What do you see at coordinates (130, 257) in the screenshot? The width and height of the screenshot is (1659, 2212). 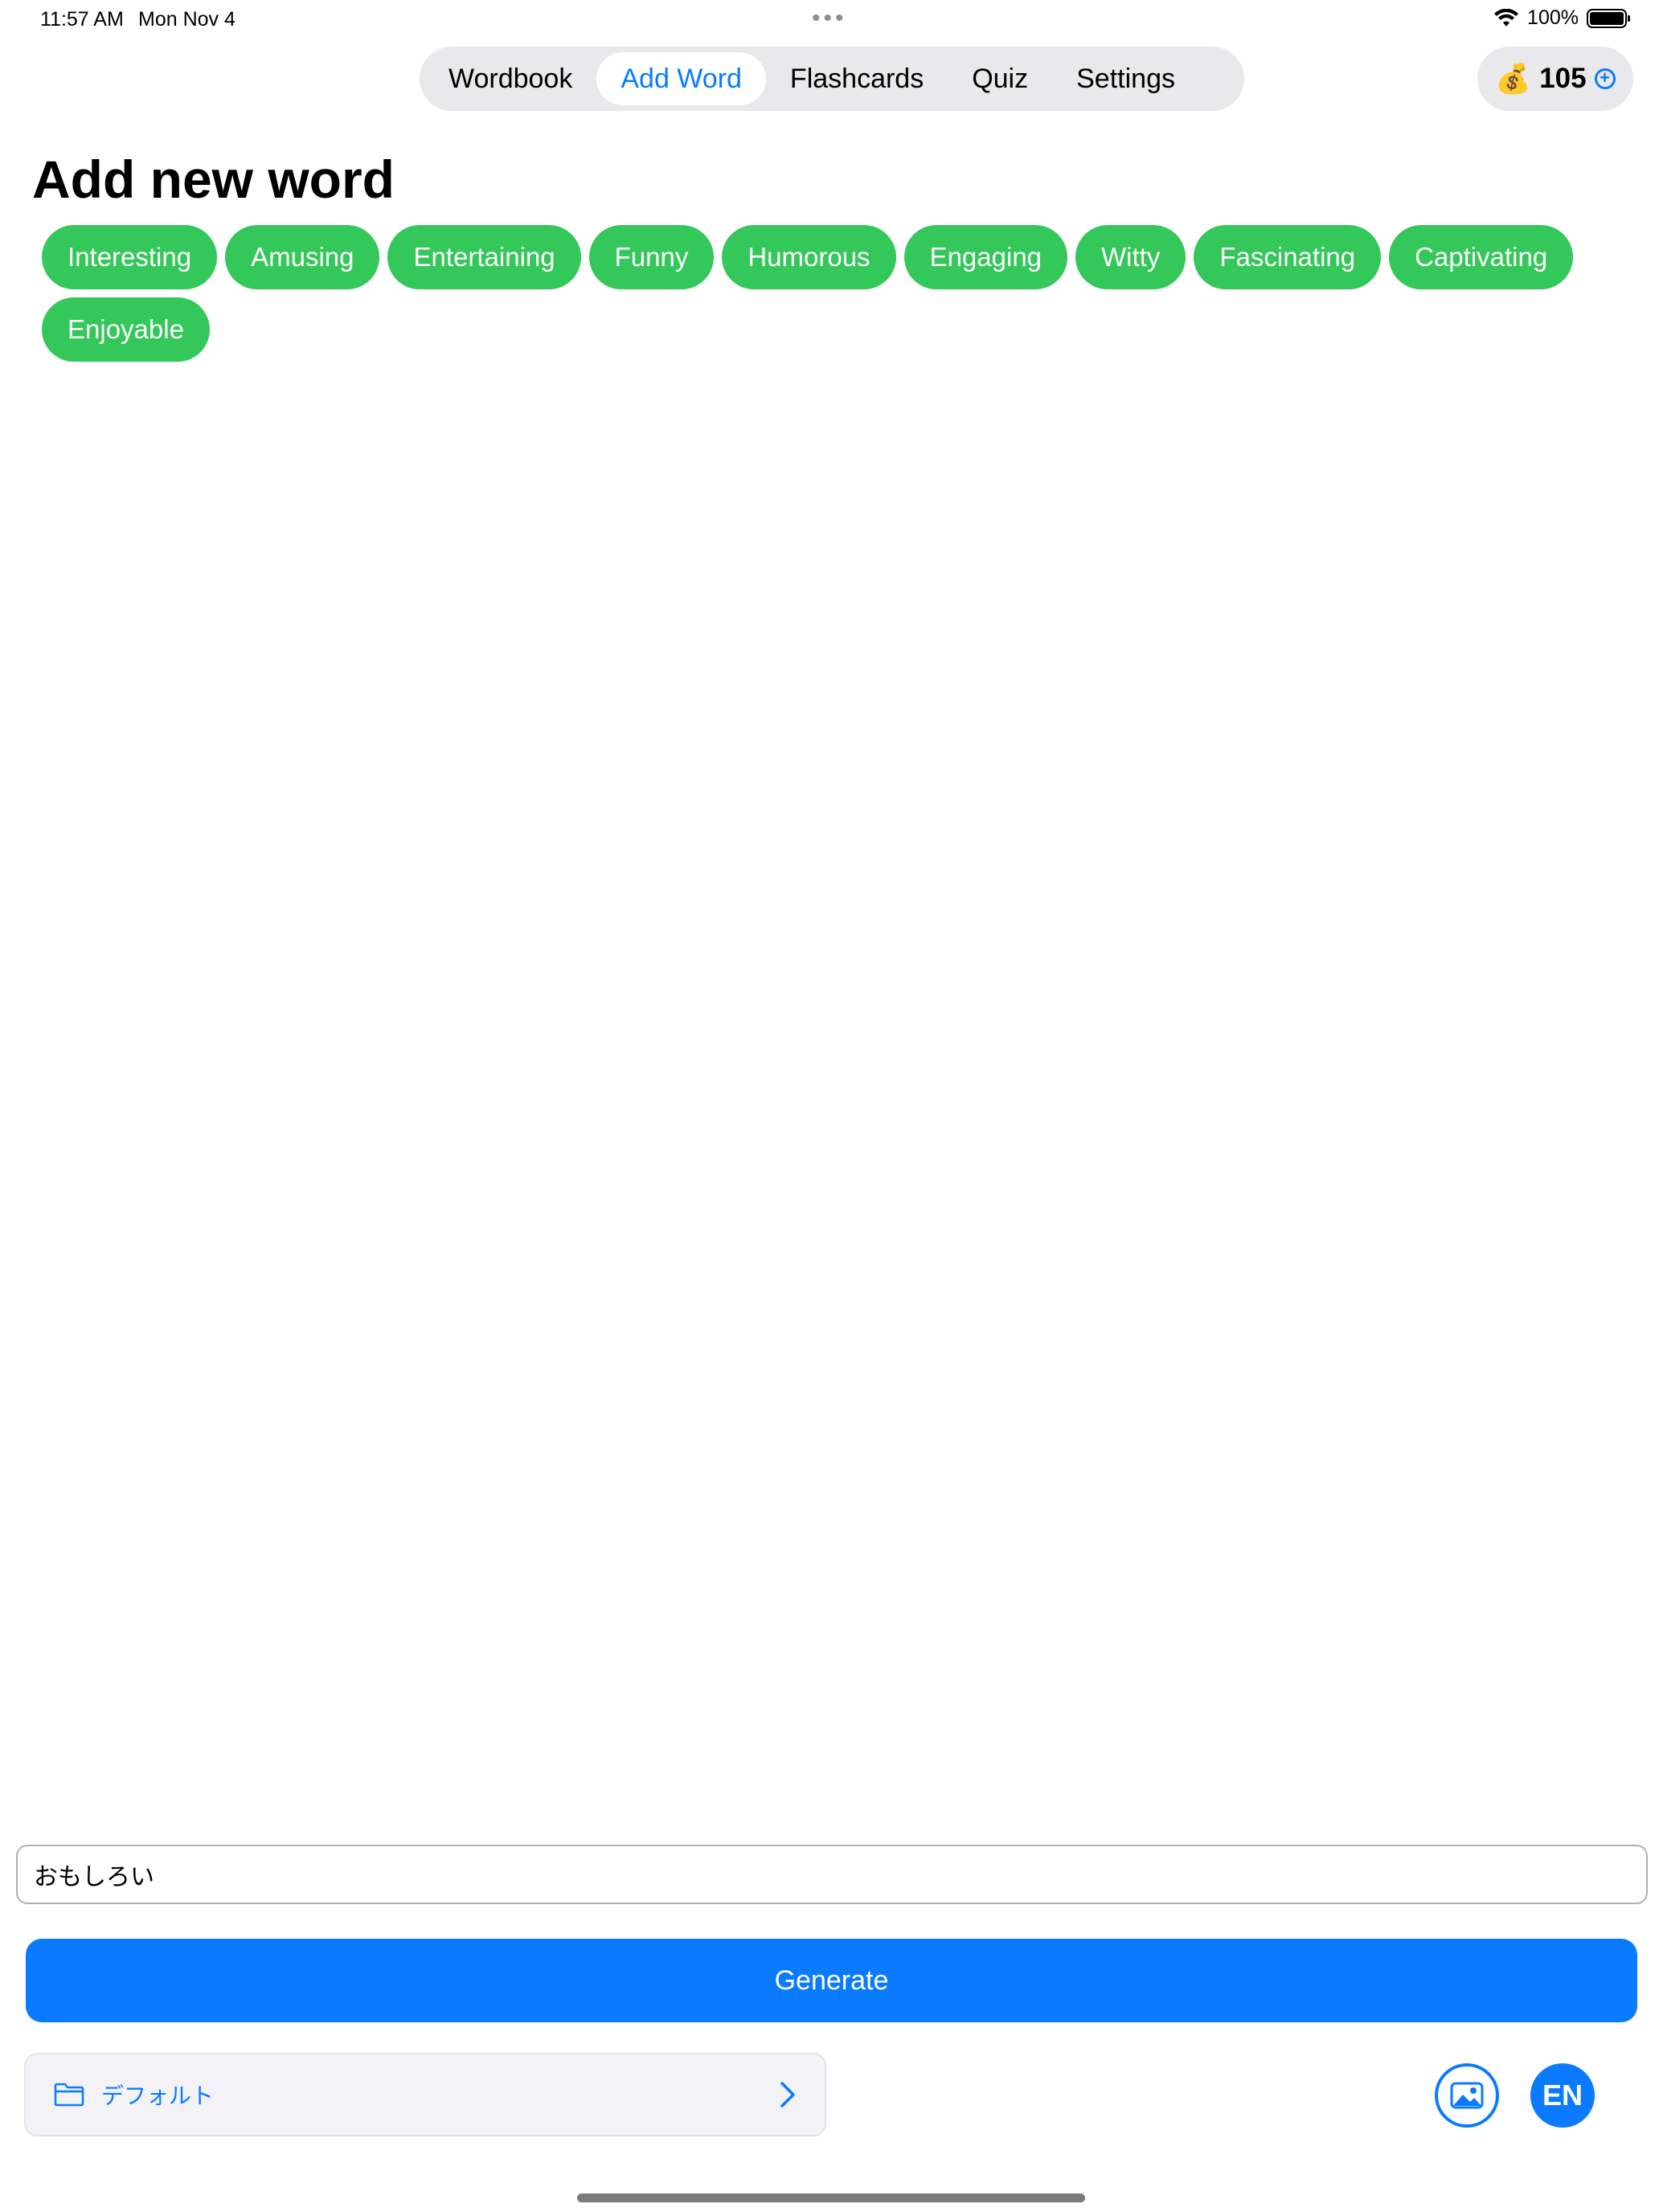 I see `suggestion-chip: Interesting` at bounding box center [130, 257].